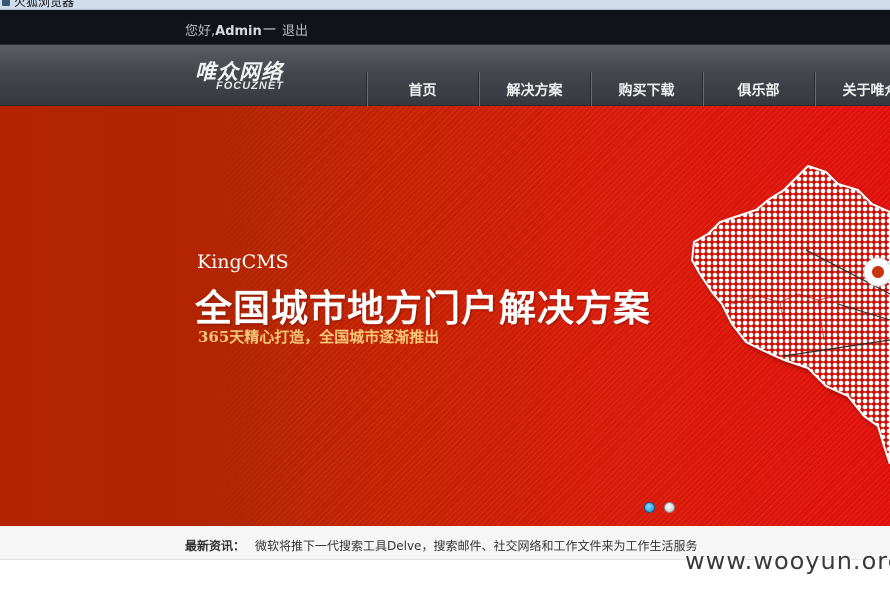 The height and width of the screenshot is (589, 890). Describe the element at coordinates (295, 29) in the screenshot. I see `logout-link: 退出` at that location.